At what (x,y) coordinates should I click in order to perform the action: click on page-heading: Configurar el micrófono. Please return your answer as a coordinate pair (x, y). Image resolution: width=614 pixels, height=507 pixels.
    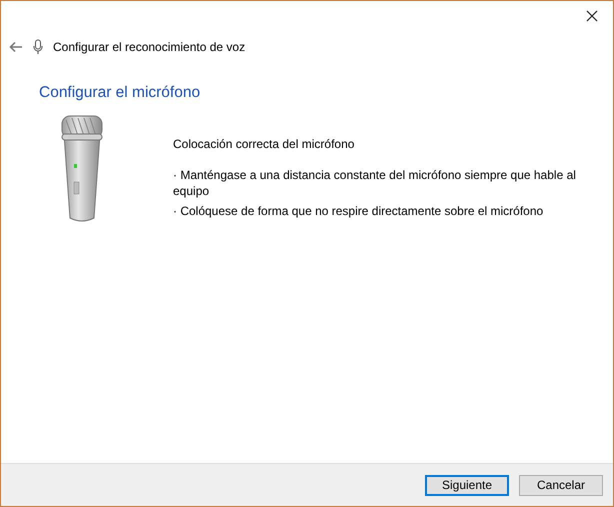
    Looking at the image, I should click on (120, 93).